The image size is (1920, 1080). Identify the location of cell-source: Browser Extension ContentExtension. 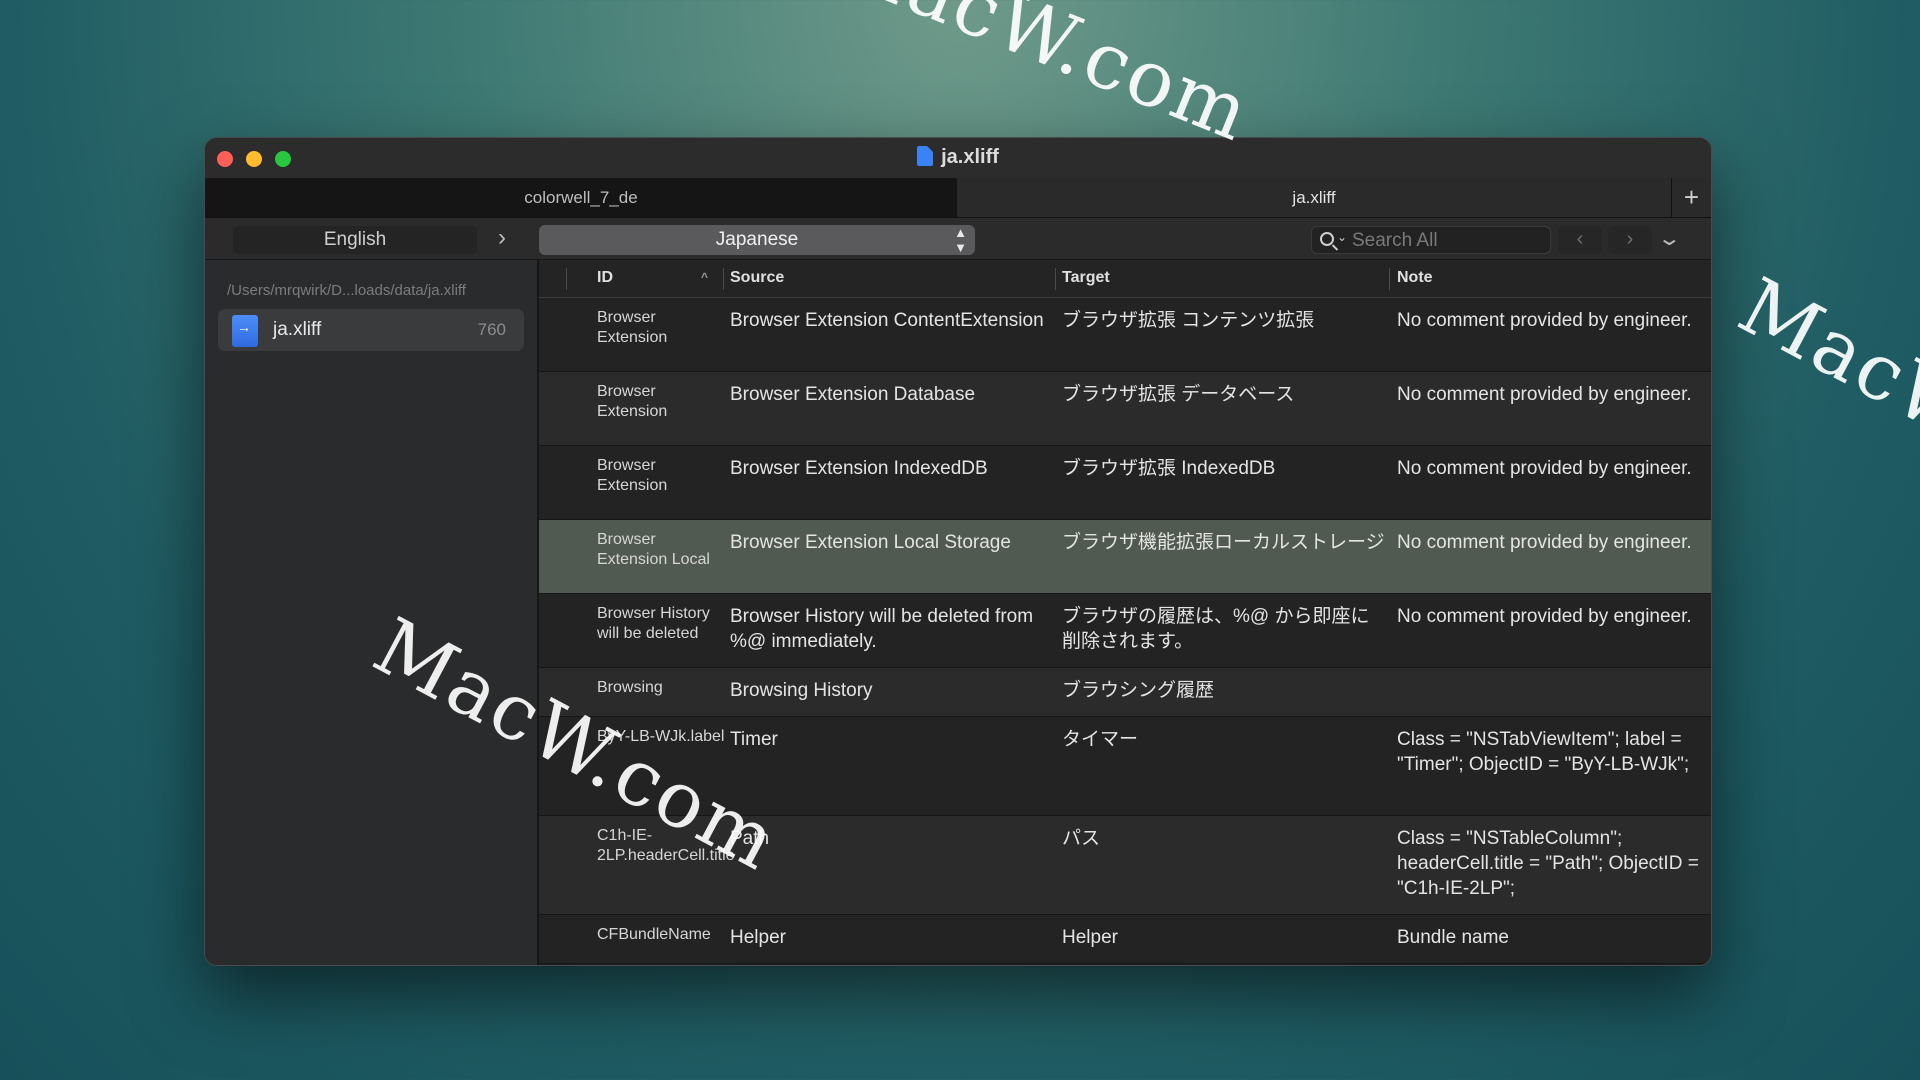
(887, 320).